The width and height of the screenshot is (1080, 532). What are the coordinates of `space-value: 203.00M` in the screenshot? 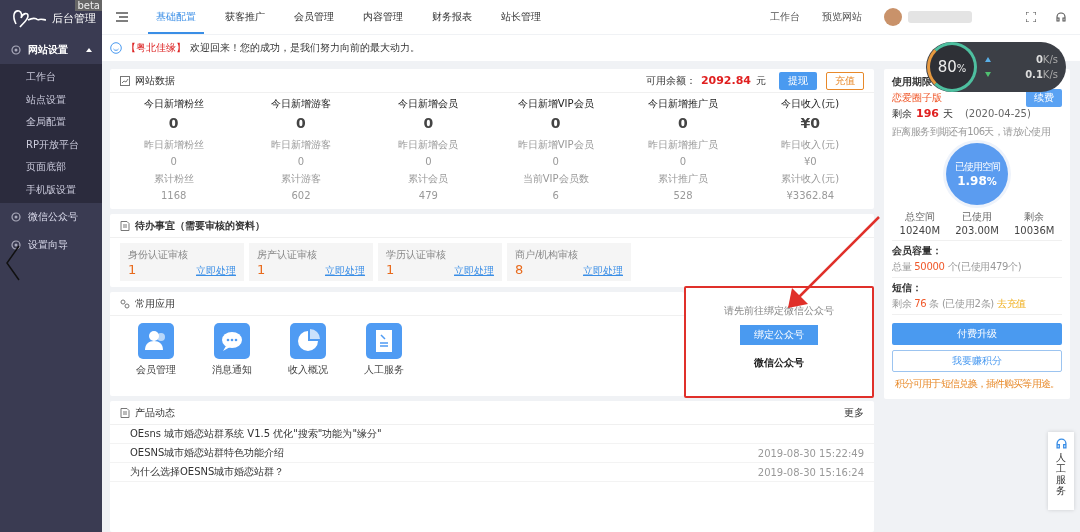 It's located at (977, 230).